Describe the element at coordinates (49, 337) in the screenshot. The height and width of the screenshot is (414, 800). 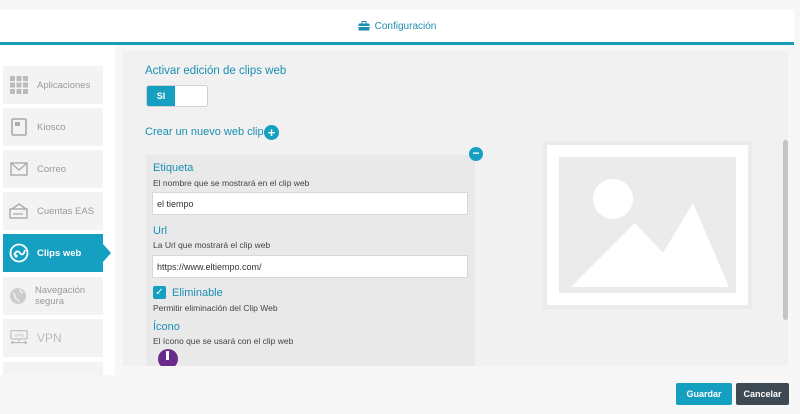
I see `sidebar-item-label: VPN` at that location.